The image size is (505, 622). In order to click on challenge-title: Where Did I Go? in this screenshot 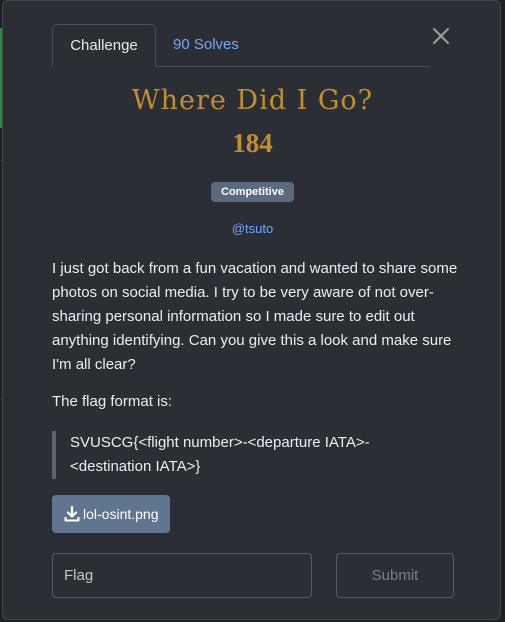, I will do `click(252, 100)`.